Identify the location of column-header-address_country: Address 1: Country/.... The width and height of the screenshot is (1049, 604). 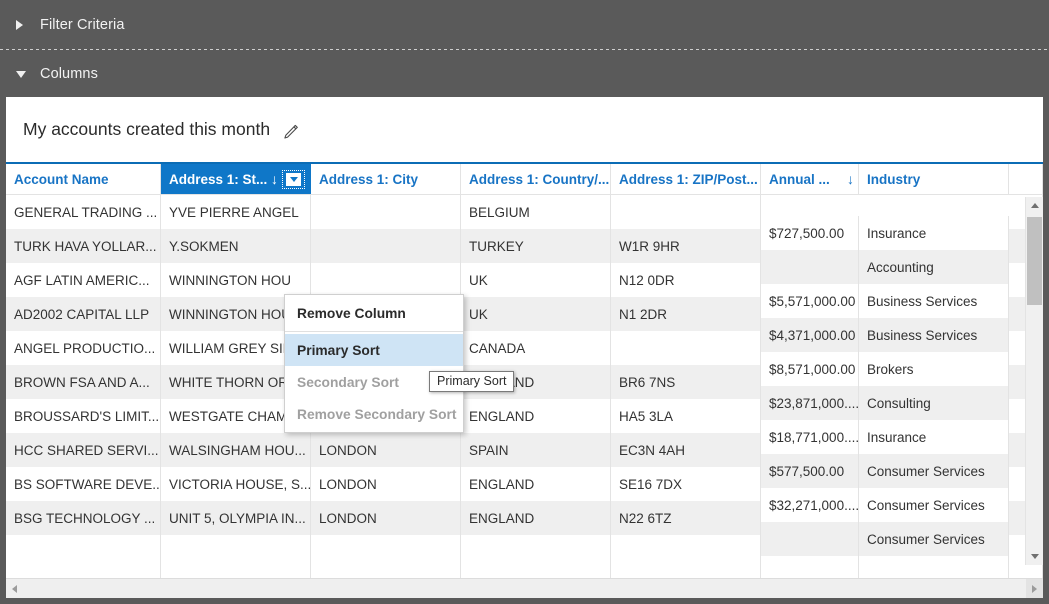
(536, 179).